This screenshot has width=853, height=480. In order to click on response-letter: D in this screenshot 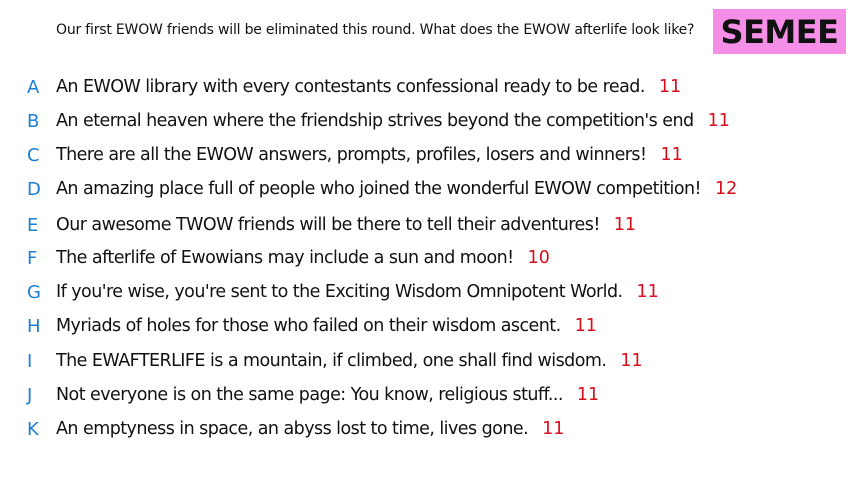, I will do `click(34, 189)`.